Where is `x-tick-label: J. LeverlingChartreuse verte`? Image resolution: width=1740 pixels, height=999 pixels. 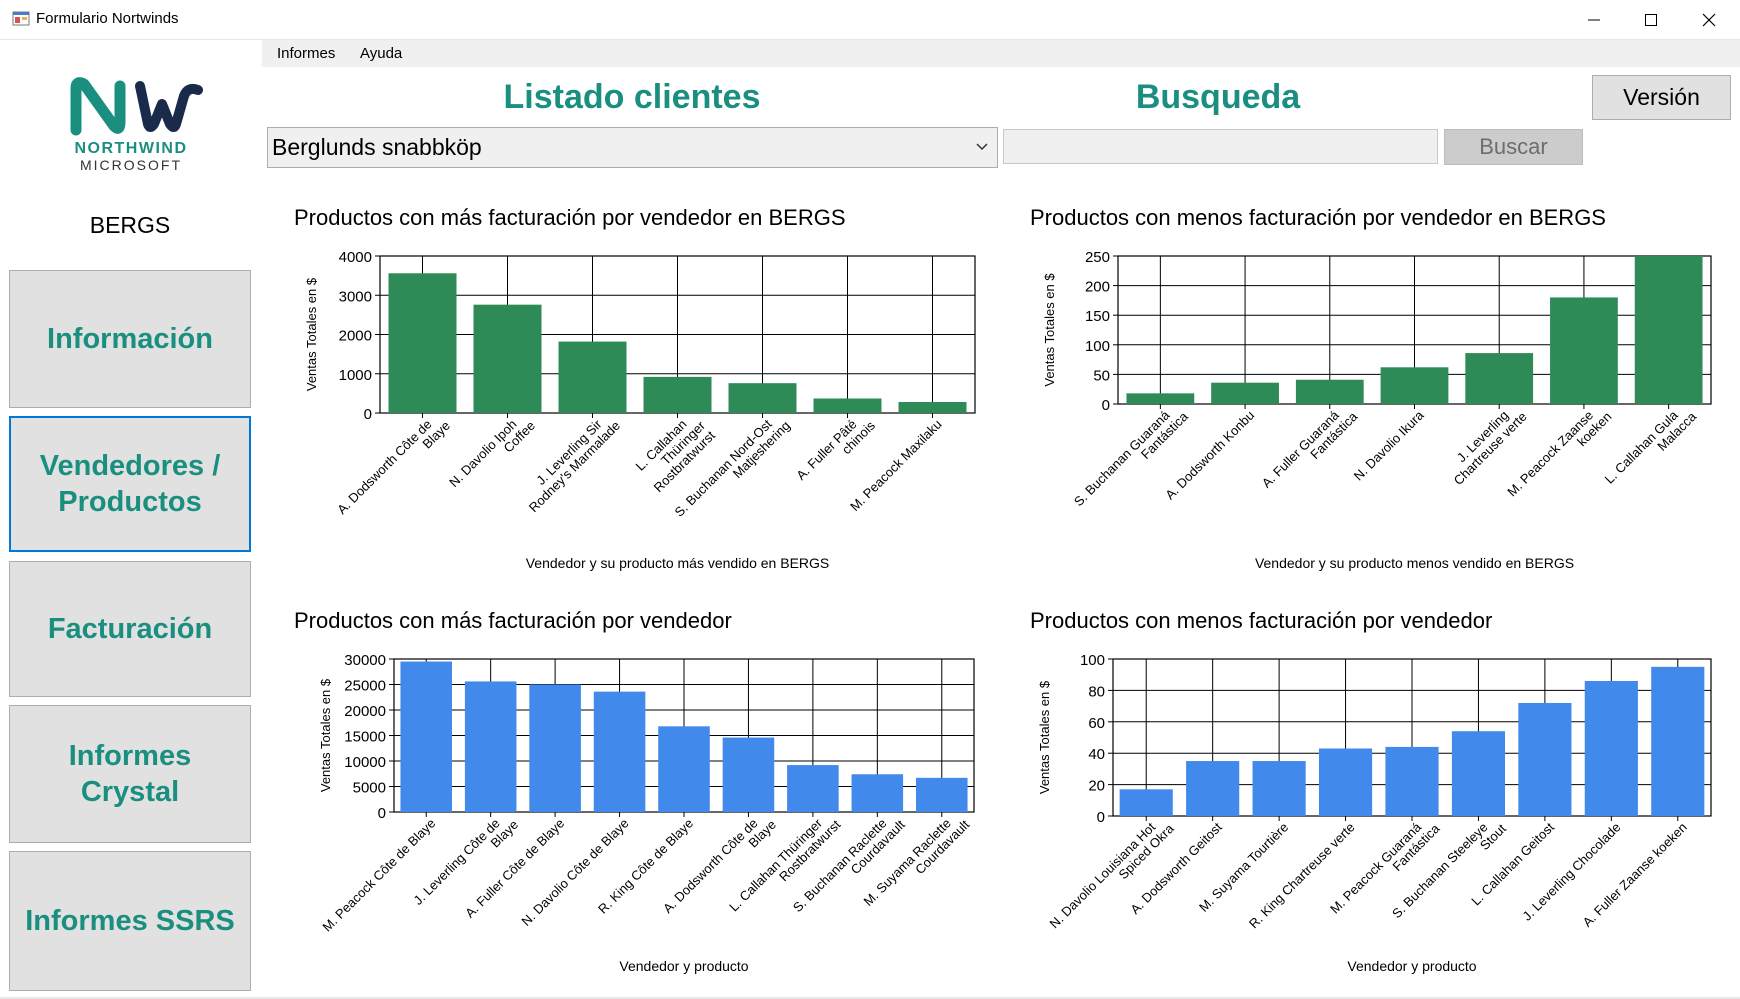
x-tick-label: J. LeverlingChartreuse verte is located at coordinates (1485, 443).